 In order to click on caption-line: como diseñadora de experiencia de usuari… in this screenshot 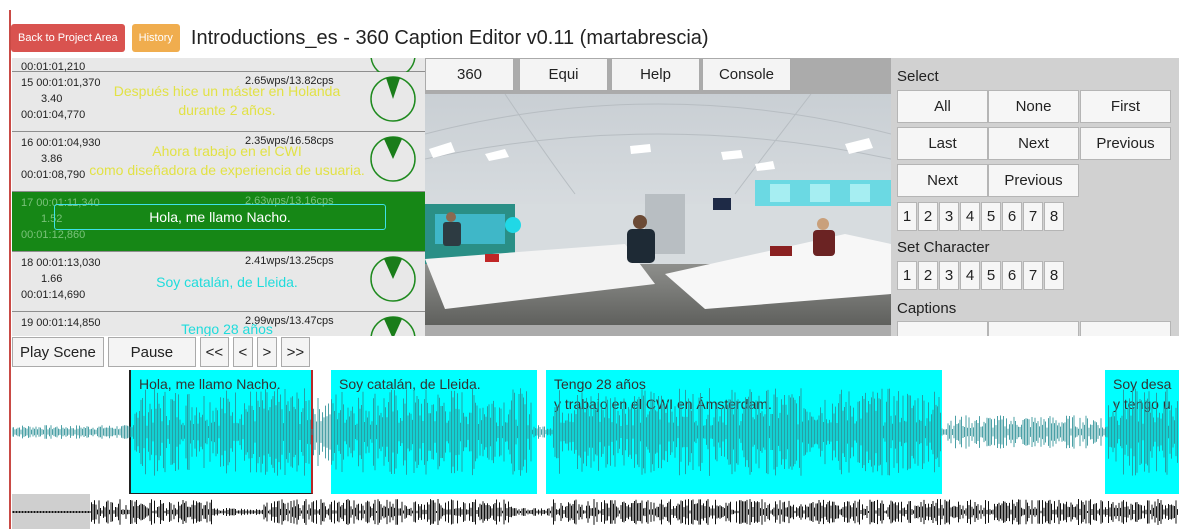, I will do `click(227, 170)`.